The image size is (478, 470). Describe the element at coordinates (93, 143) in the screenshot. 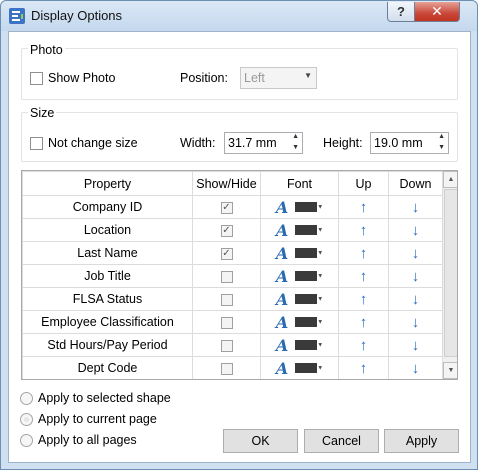

I see `not-change-size-label: Not change size` at that location.